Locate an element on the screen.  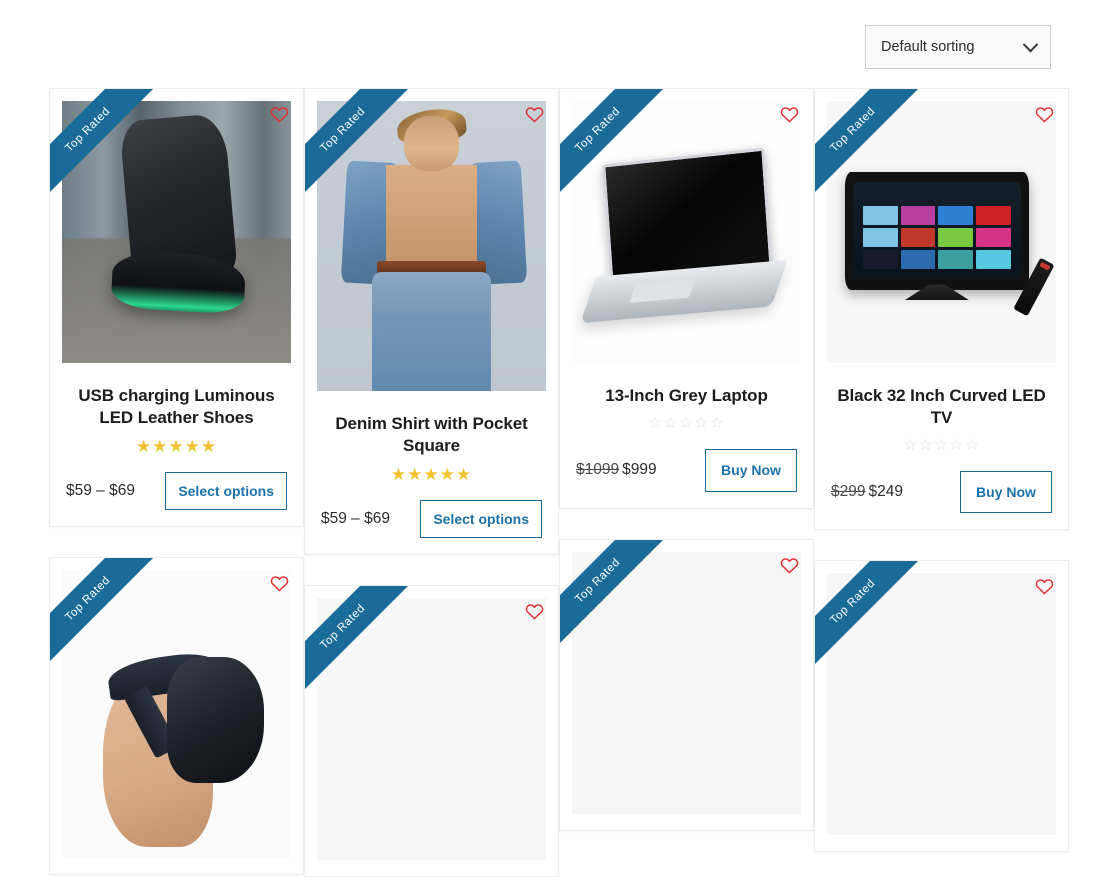
product-price-sale: $249 is located at coordinates (885, 491).